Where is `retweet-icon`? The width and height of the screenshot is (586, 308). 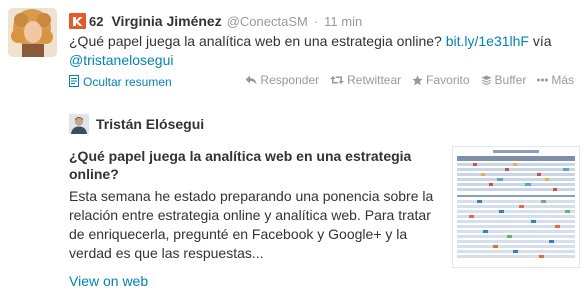 retweet-icon is located at coordinates (337, 80).